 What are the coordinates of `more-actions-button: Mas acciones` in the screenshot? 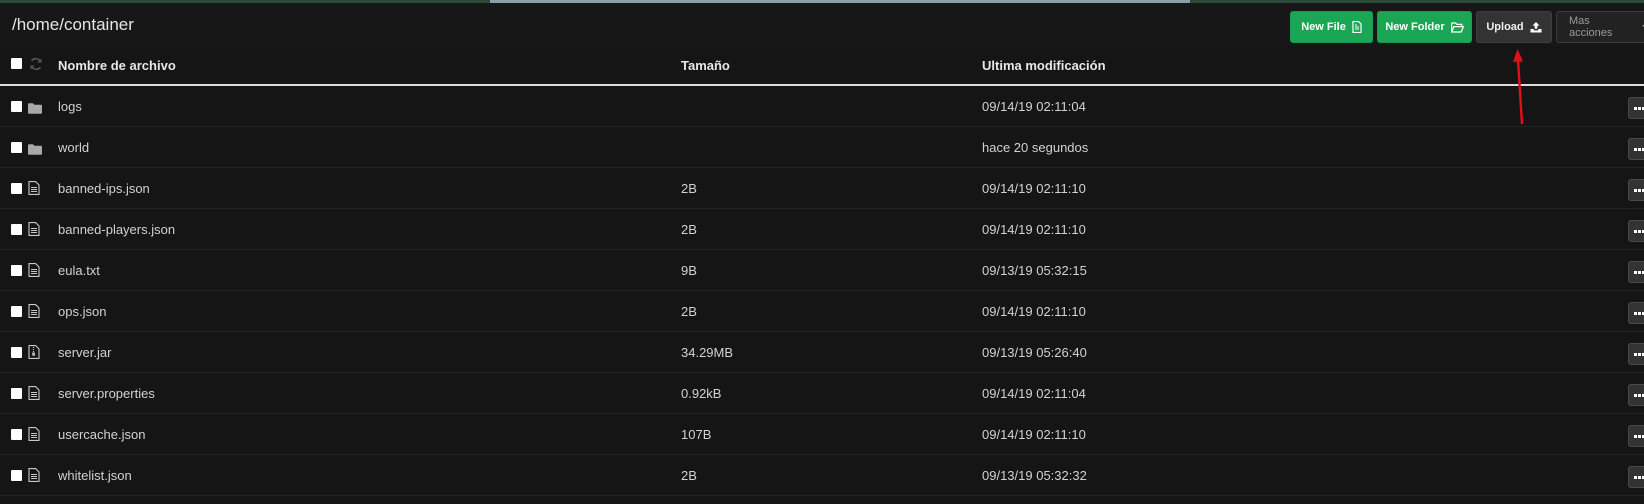 It's located at (1600, 27).